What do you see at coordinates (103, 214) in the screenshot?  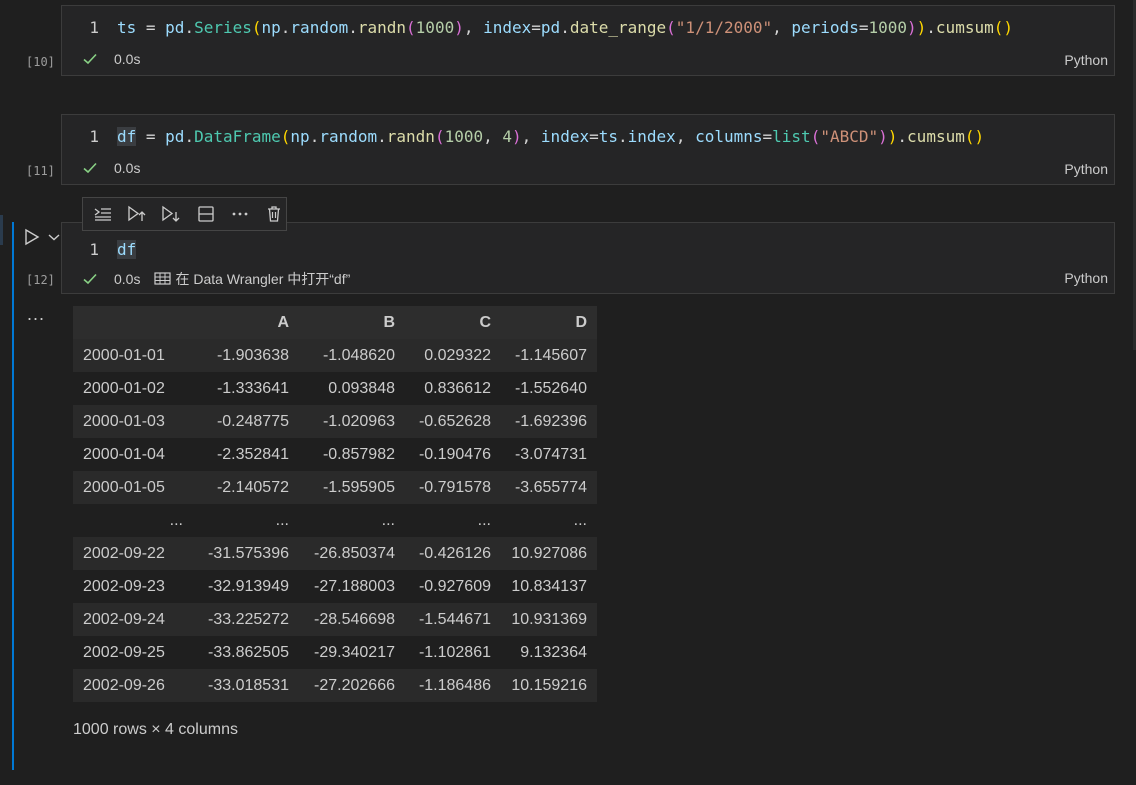 I see `execute-above-icon` at bounding box center [103, 214].